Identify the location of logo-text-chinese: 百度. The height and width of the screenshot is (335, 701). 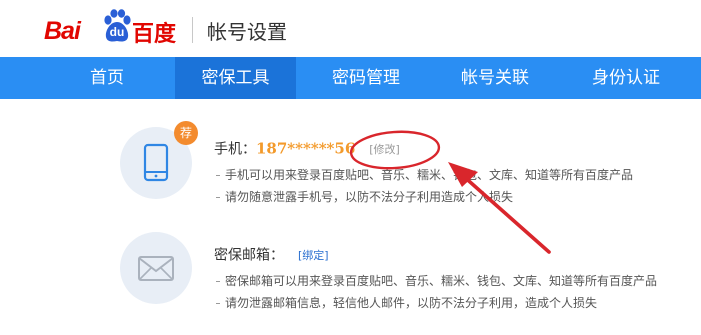
(154, 34).